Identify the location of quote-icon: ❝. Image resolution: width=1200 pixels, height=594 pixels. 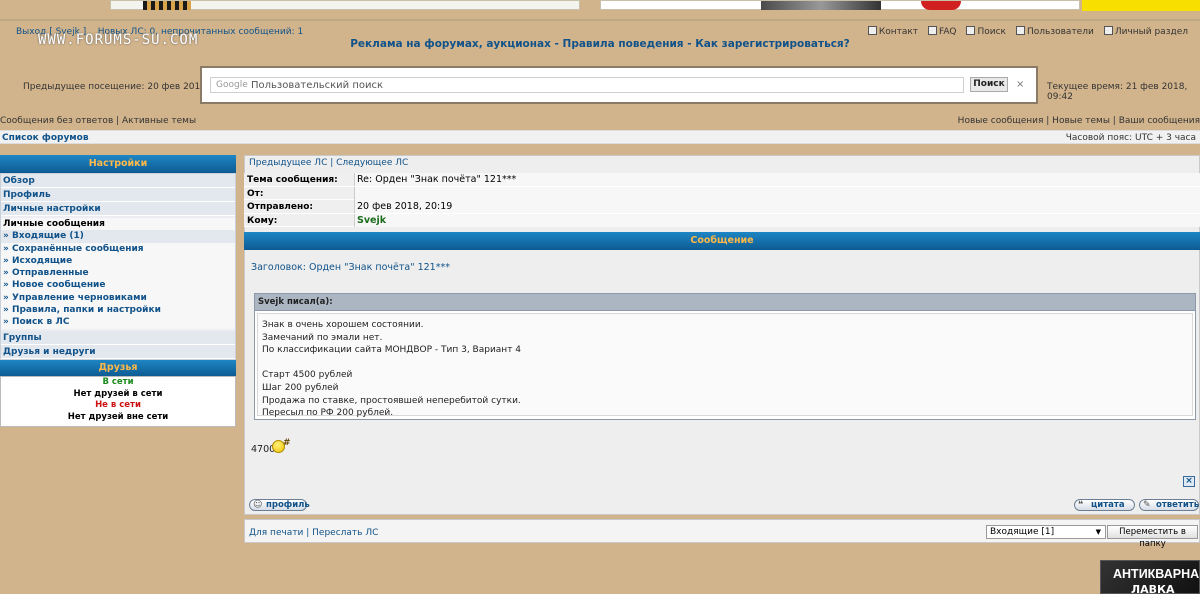
(1081, 505).